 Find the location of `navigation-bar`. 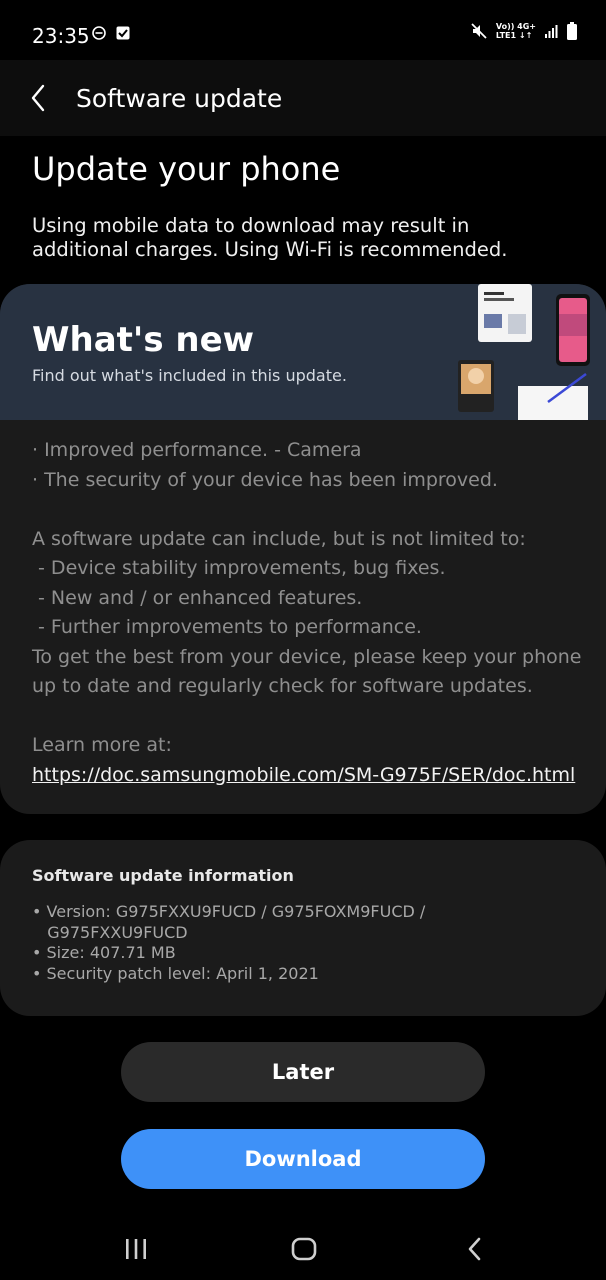

navigation-bar is located at coordinates (303, 1250).